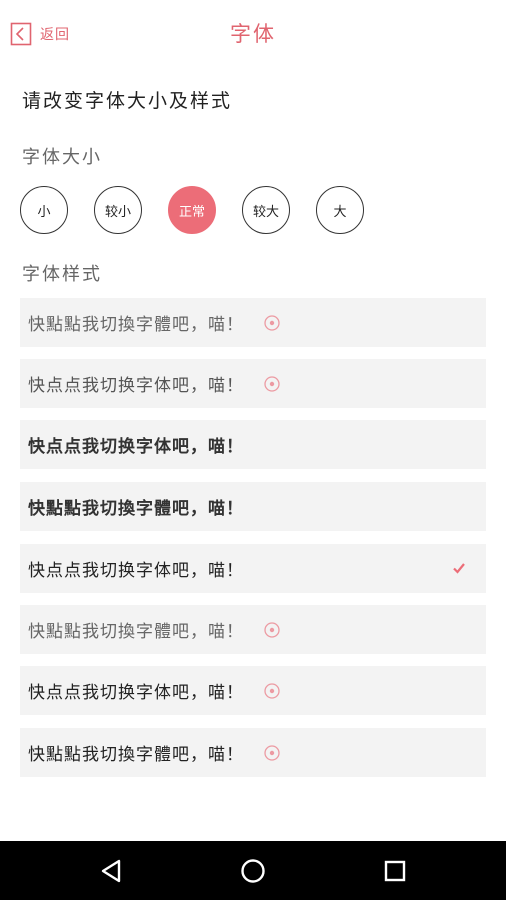 This screenshot has height=900, width=506. I want to click on nav-back-icon, so click(112, 871).